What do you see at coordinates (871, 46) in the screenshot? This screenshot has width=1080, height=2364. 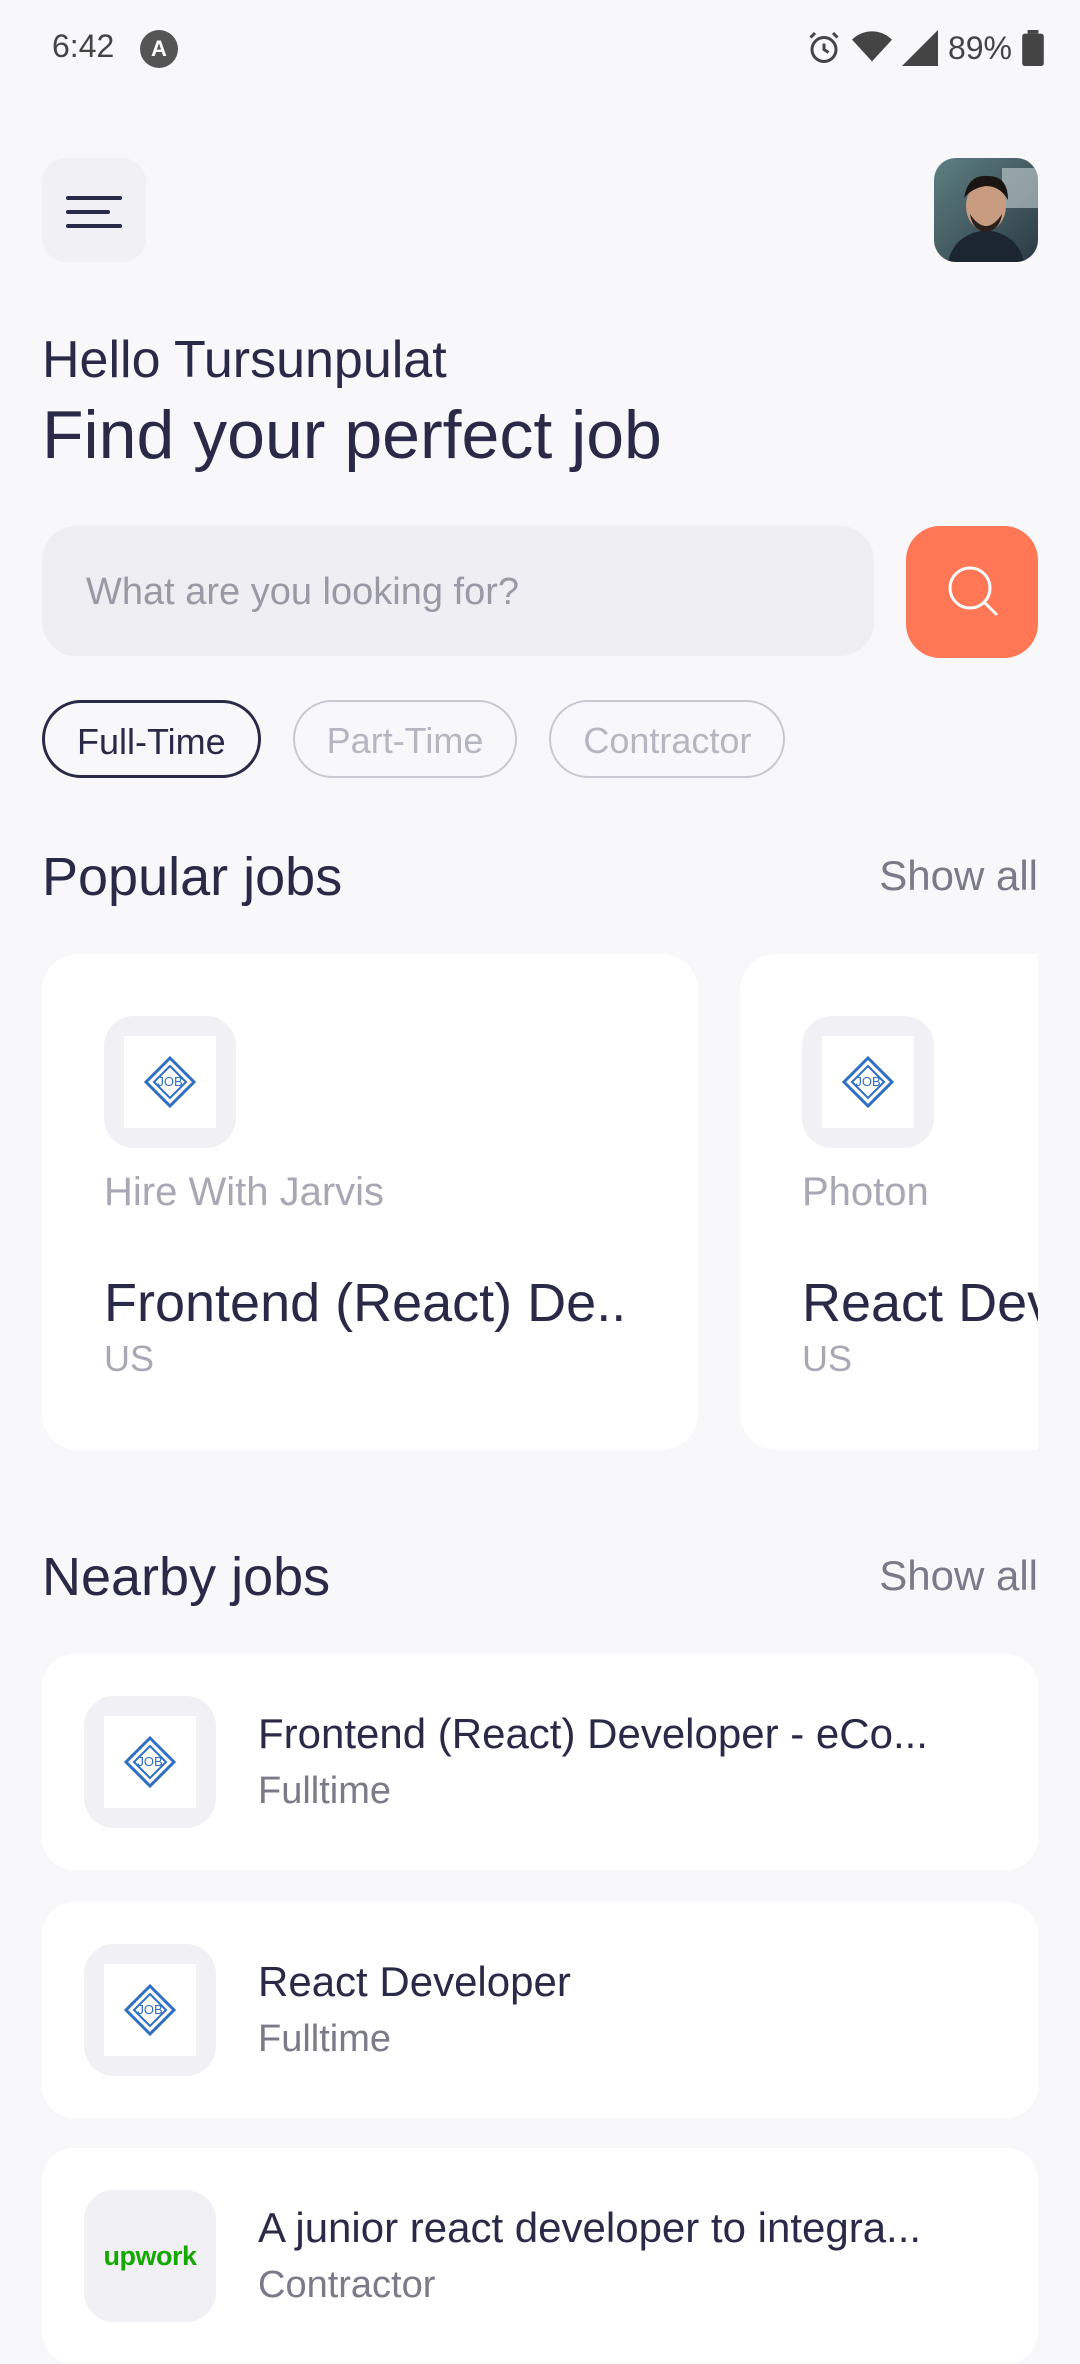 I see `wifi-icon` at bounding box center [871, 46].